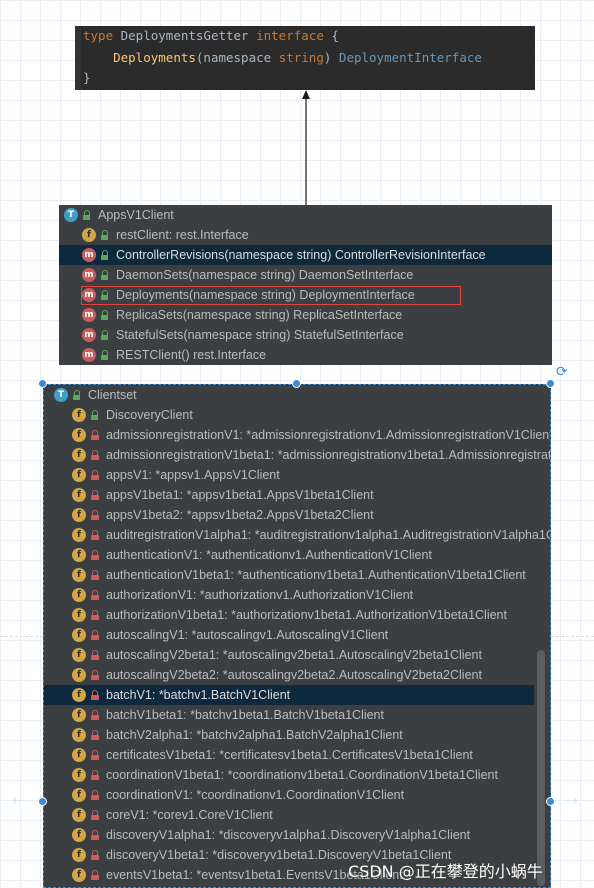 The image size is (594, 888). What do you see at coordinates (297, 475) in the screenshot?
I see `struct-field-item: f appsV1: *appsv1.AppsV1Client` at bounding box center [297, 475].